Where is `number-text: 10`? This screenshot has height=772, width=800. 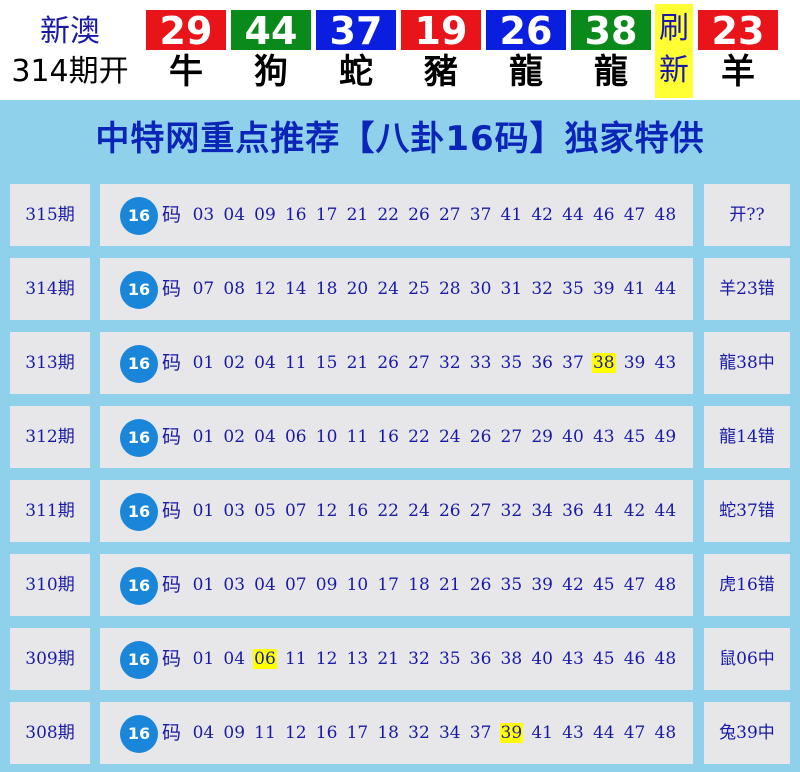 number-text: 10 is located at coordinates (357, 585).